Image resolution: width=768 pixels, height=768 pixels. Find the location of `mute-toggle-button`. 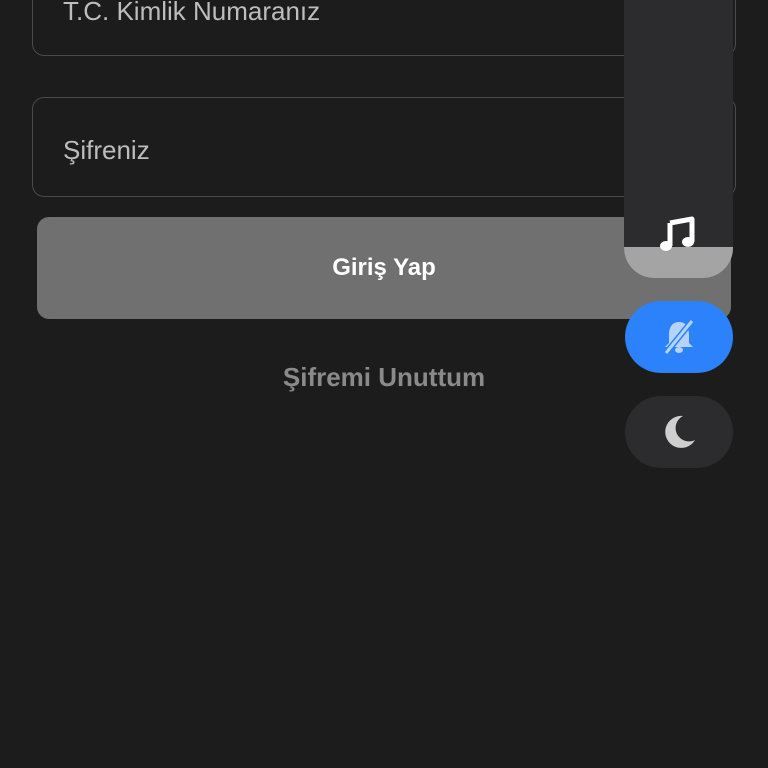

mute-toggle-button is located at coordinates (679, 337).